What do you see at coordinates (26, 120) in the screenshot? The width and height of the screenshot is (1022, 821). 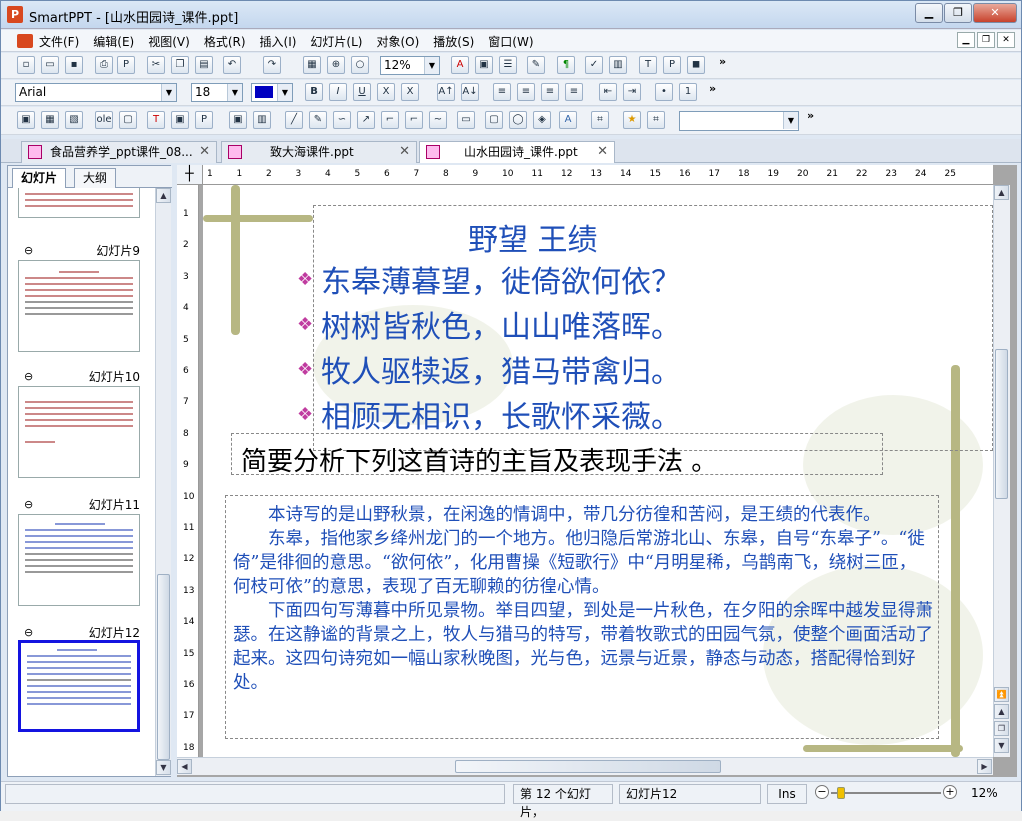 I see `layout-icon: ▣` at bounding box center [26, 120].